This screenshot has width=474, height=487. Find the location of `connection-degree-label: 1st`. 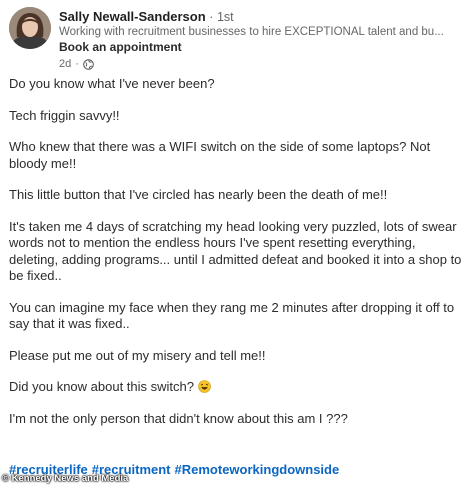

connection-degree-label: 1st is located at coordinates (225, 17).